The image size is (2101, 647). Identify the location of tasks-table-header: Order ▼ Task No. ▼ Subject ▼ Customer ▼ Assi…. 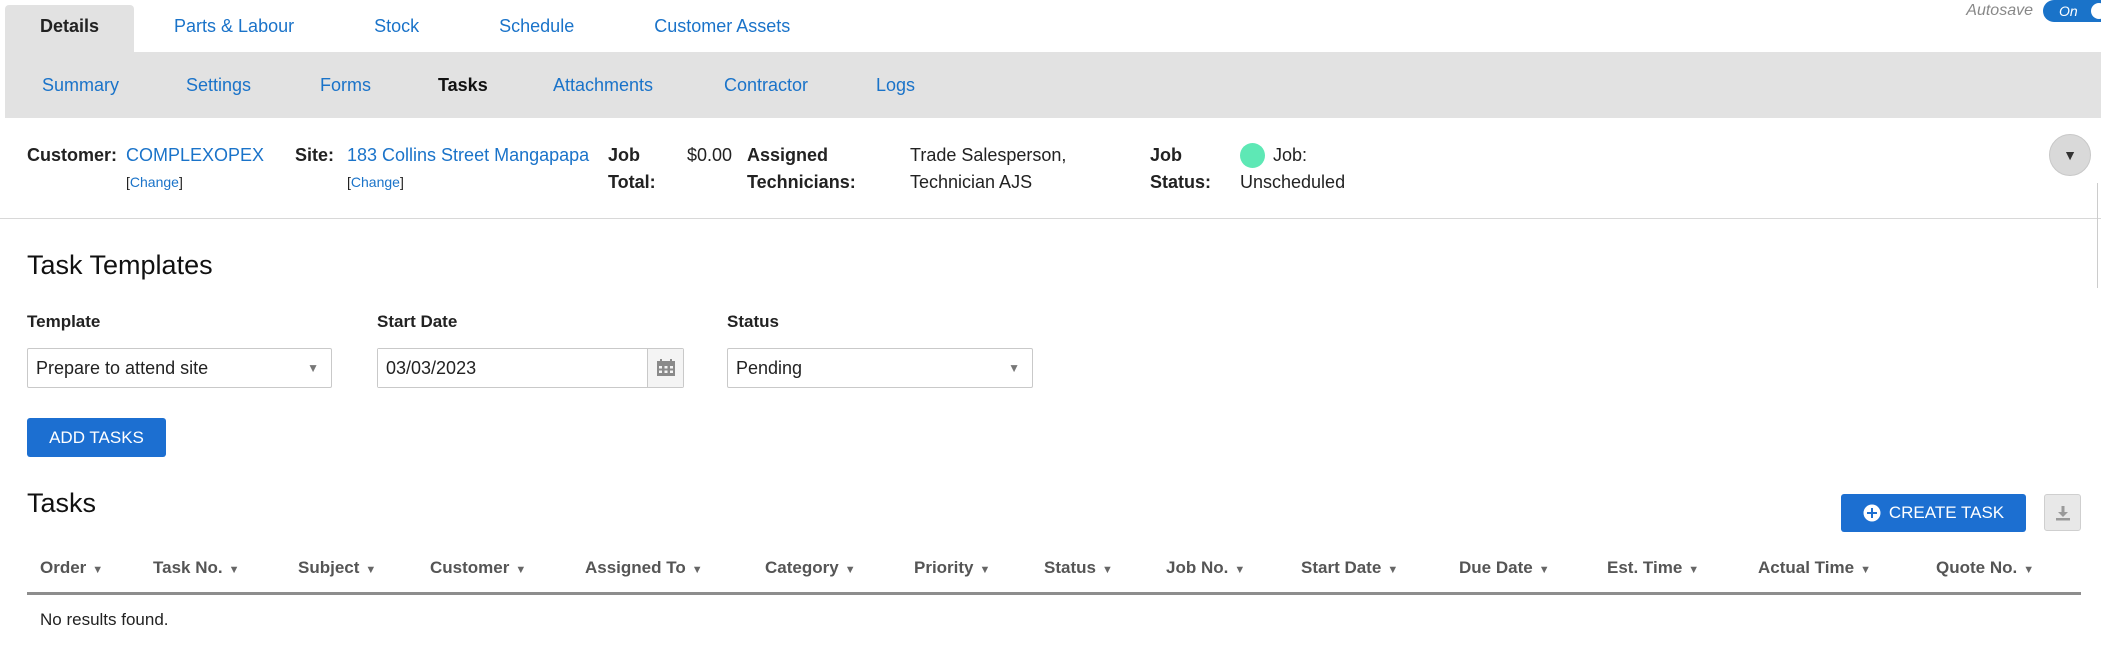
(1054, 572).